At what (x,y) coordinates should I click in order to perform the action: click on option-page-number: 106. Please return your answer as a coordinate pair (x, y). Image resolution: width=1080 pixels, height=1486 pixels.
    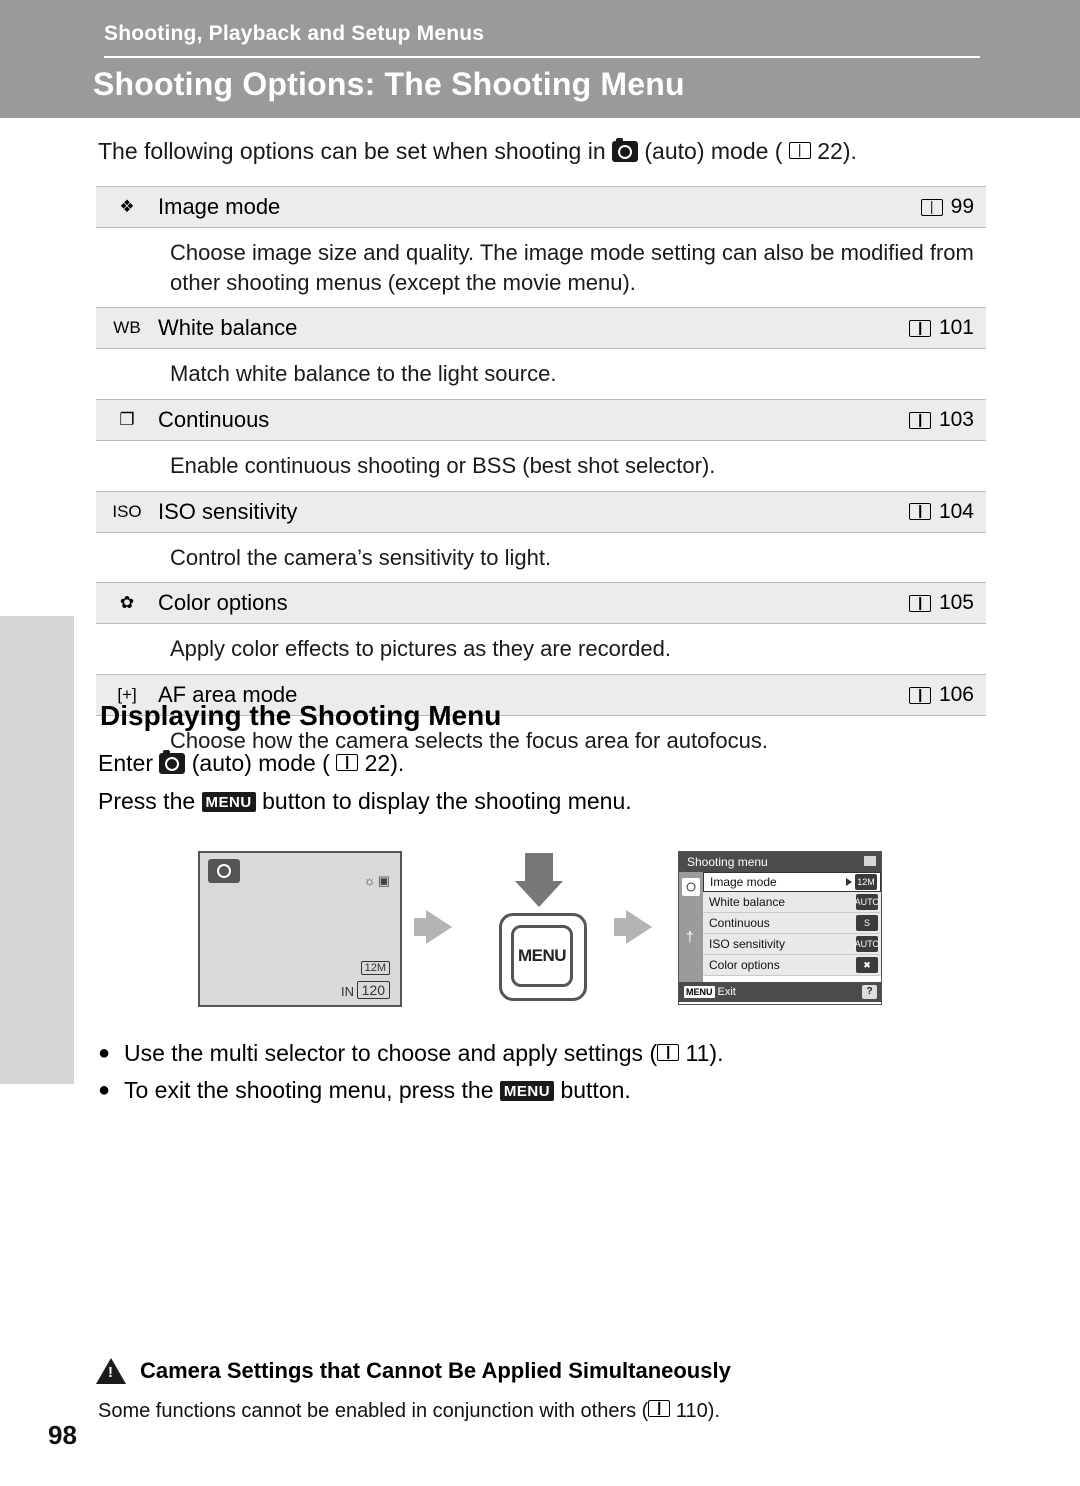
    Looking at the image, I should click on (956, 695).